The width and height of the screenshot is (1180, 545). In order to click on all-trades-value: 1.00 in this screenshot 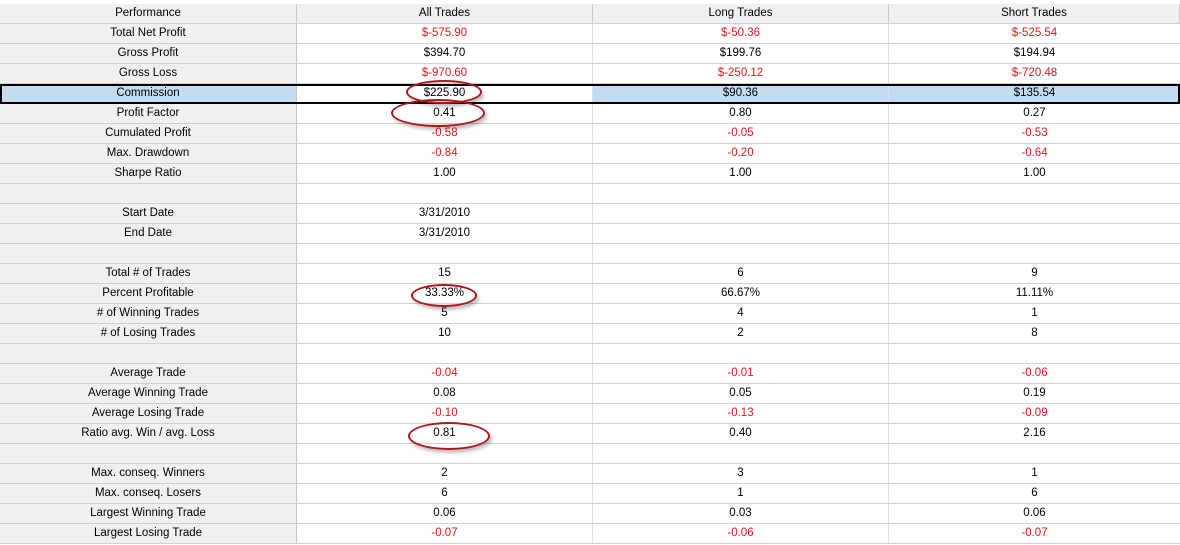, I will do `click(445, 173)`.